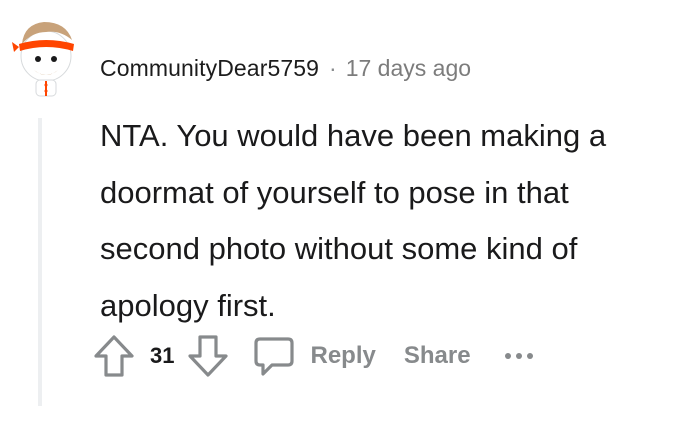  What do you see at coordinates (274, 356) in the screenshot?
I see `comment-bubble-icon` at bounding box center [274, 356].